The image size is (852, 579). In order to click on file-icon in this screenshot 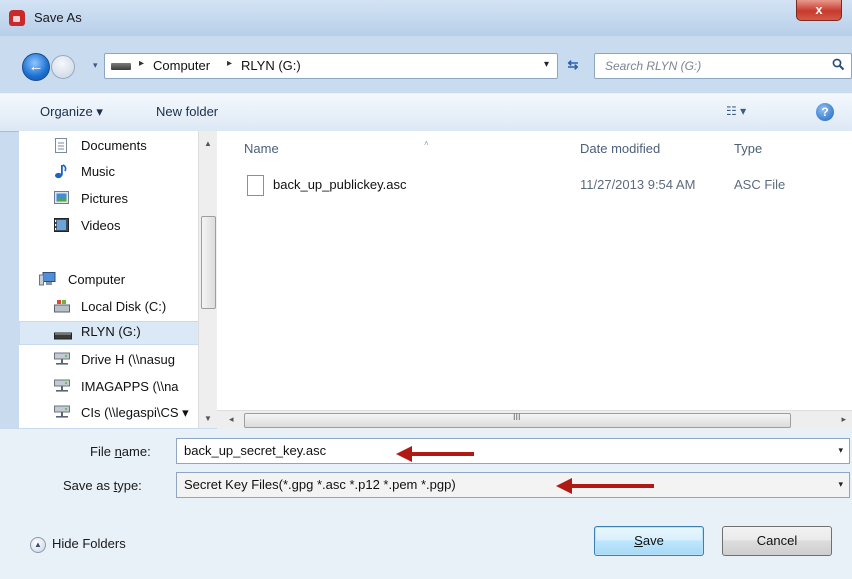, I will do `click(255, 185)`.